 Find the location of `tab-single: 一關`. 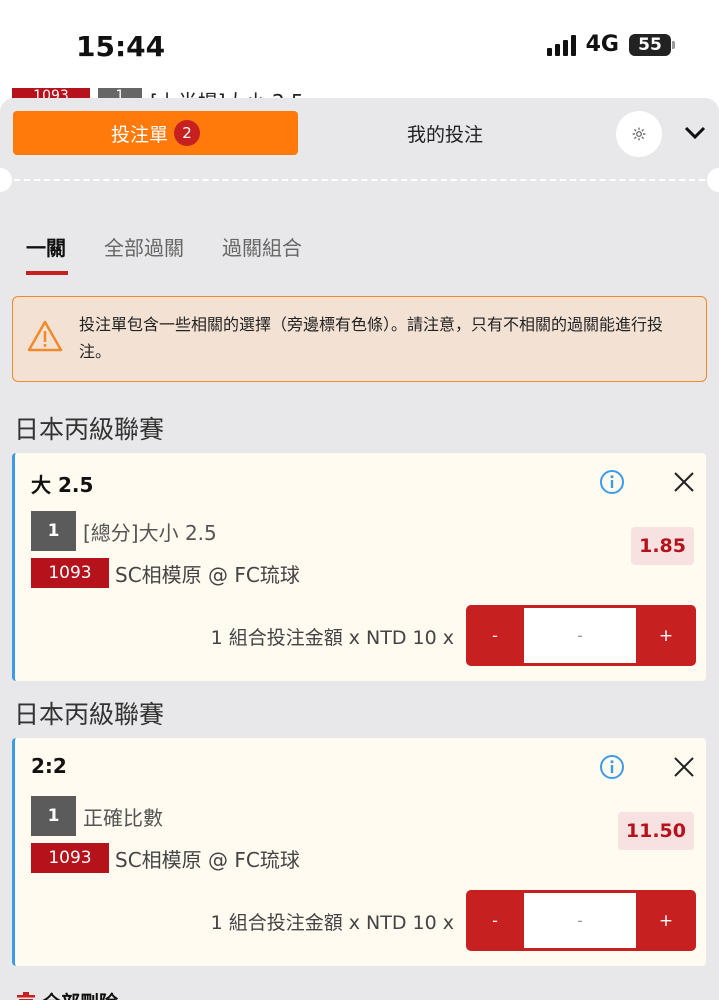

tab-single: 一關 is located at coordinates (47, 253).